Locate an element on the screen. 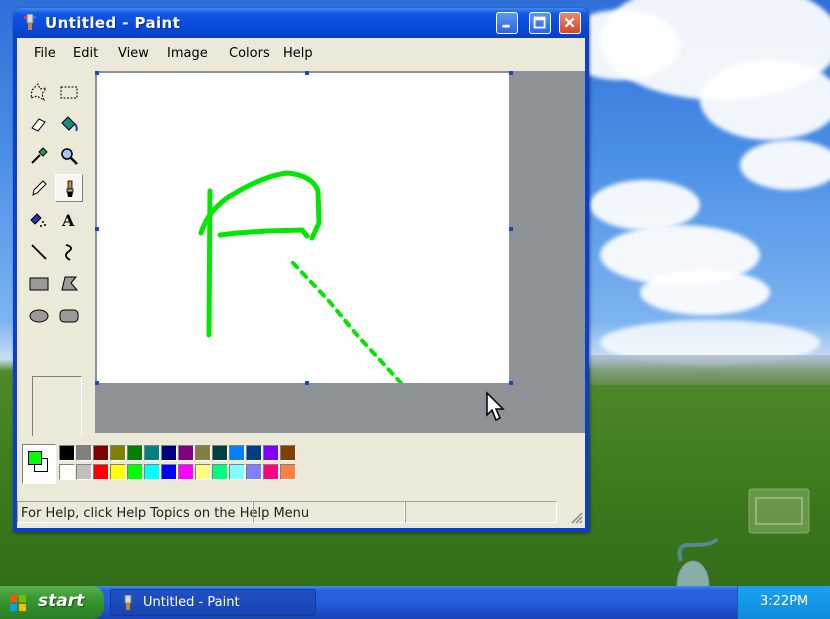 This screenshot has height=619, width=830. status-size-pane is located at coordinates (481, 512).